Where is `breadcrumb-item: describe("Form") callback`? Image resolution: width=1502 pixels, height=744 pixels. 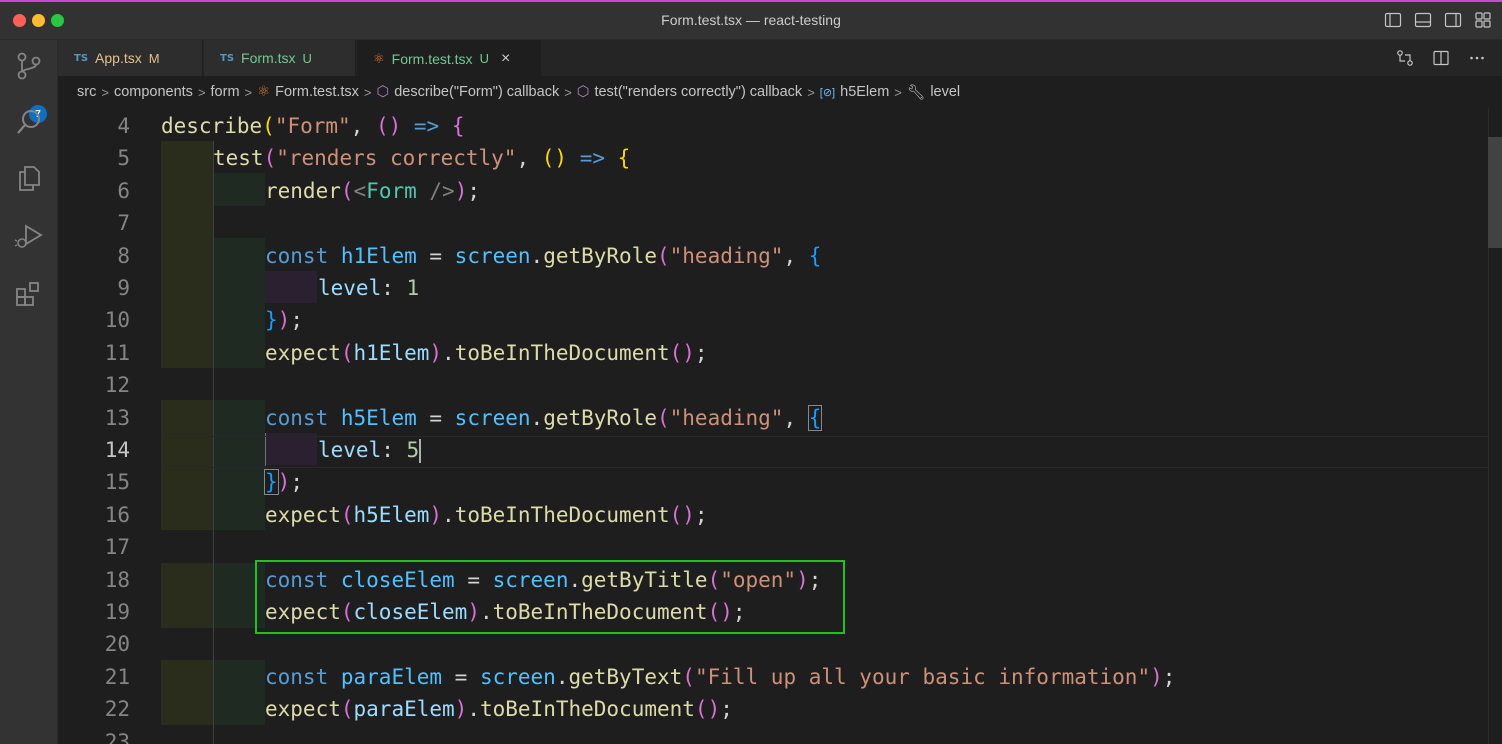 breadcrumb-item: describe("Form") callback is located at coordinates (476, 92).